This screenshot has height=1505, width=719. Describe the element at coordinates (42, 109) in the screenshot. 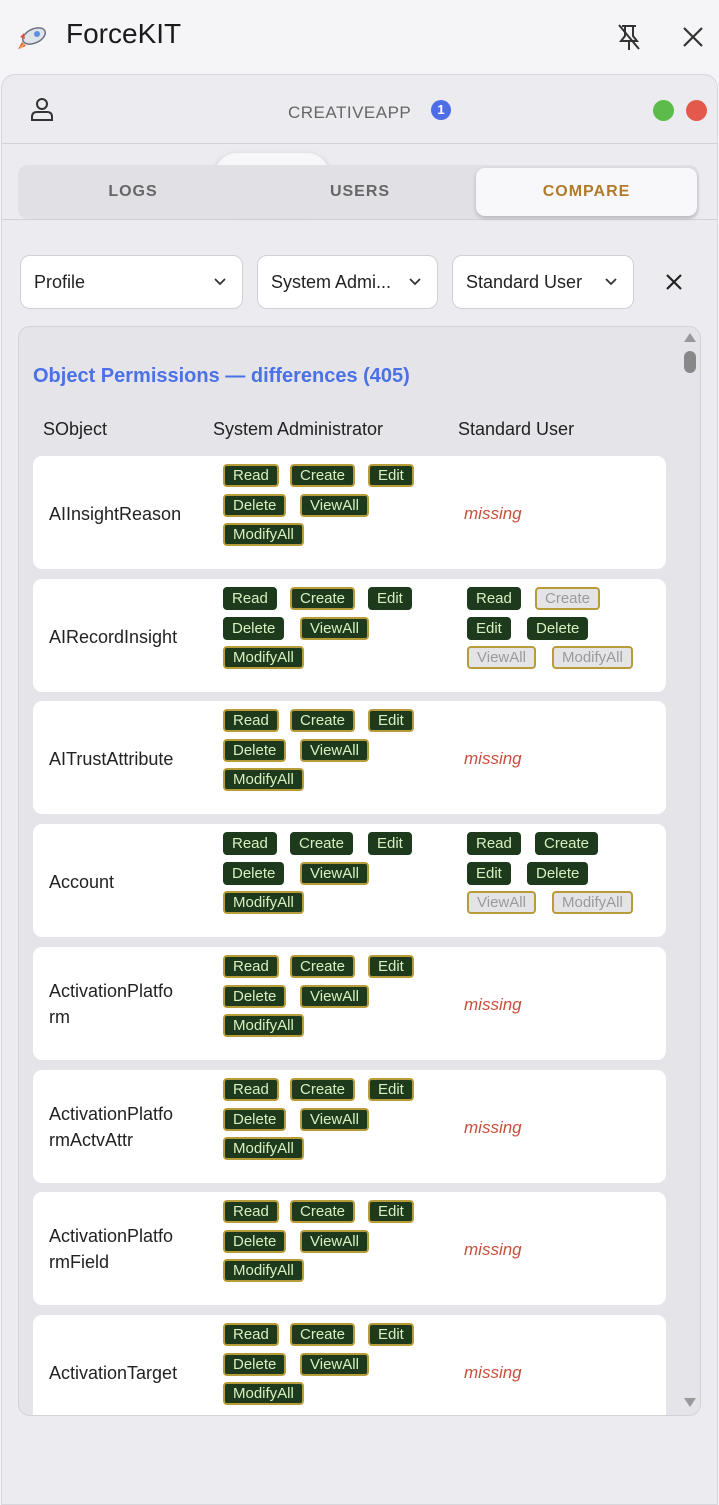

I see `user-icon` at that location.